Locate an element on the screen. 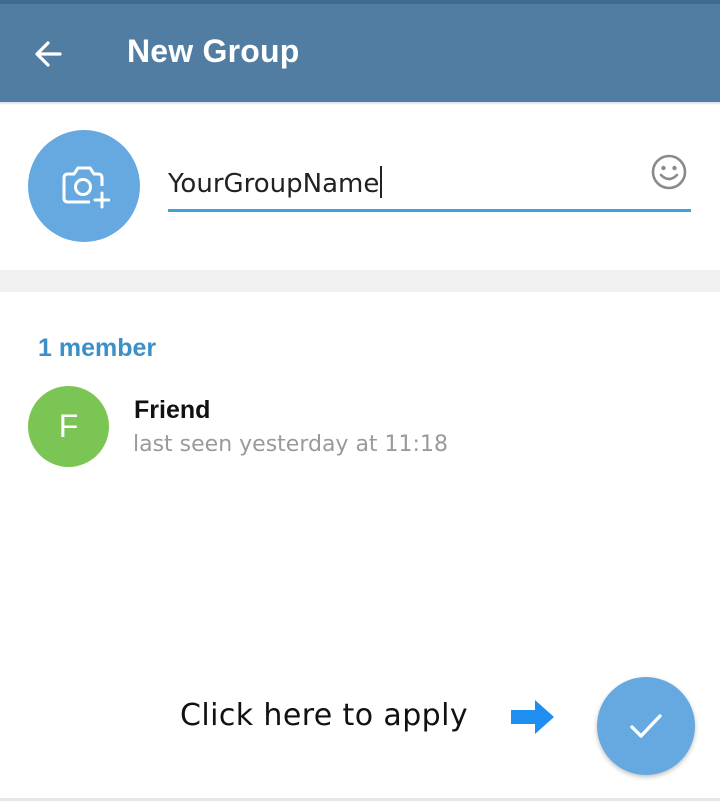 The image size is (720, 801). page-title: New Group is located at coordinates (213, 51).